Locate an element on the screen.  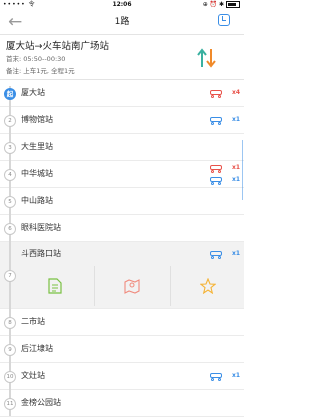
service-hours: 首末: 05:50--00:30 is located at coordinates (36, 59).